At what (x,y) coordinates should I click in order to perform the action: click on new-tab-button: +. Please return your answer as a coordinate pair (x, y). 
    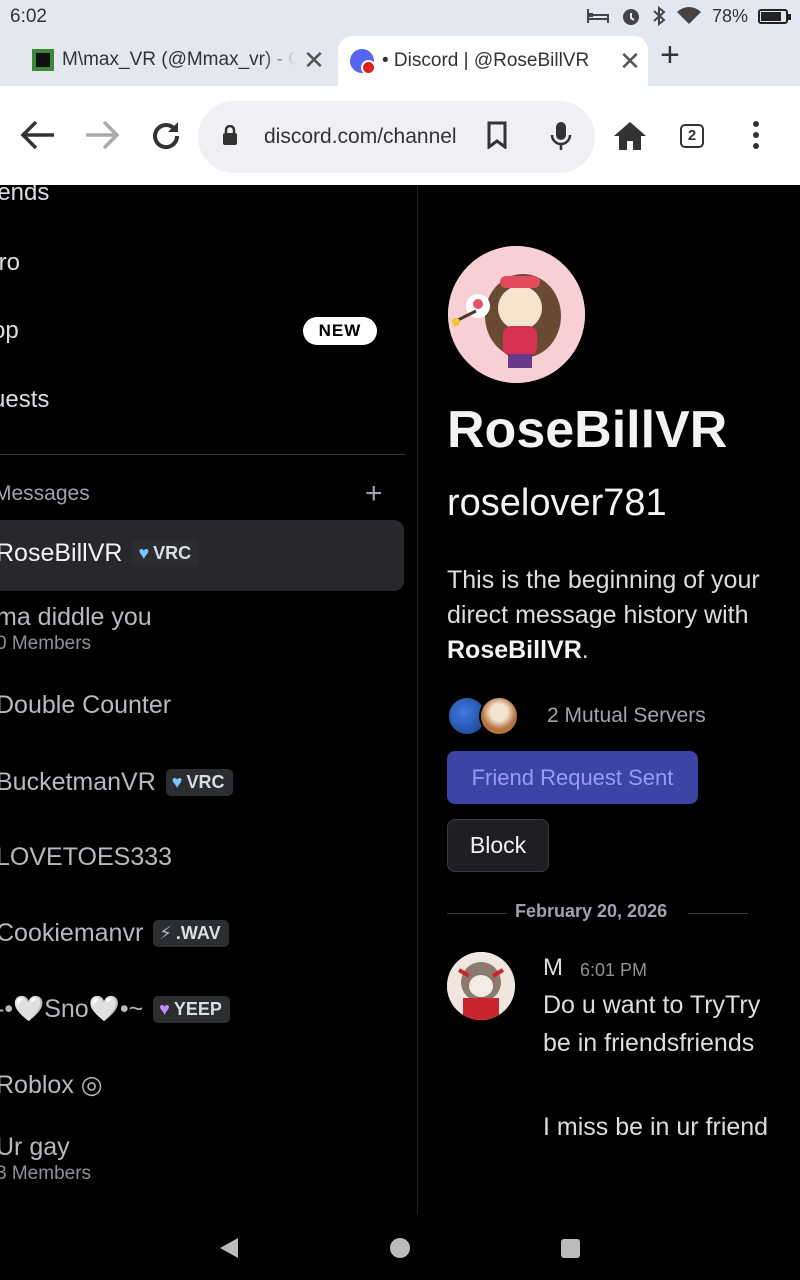
    Looking at the image, I should click on (670, 55).